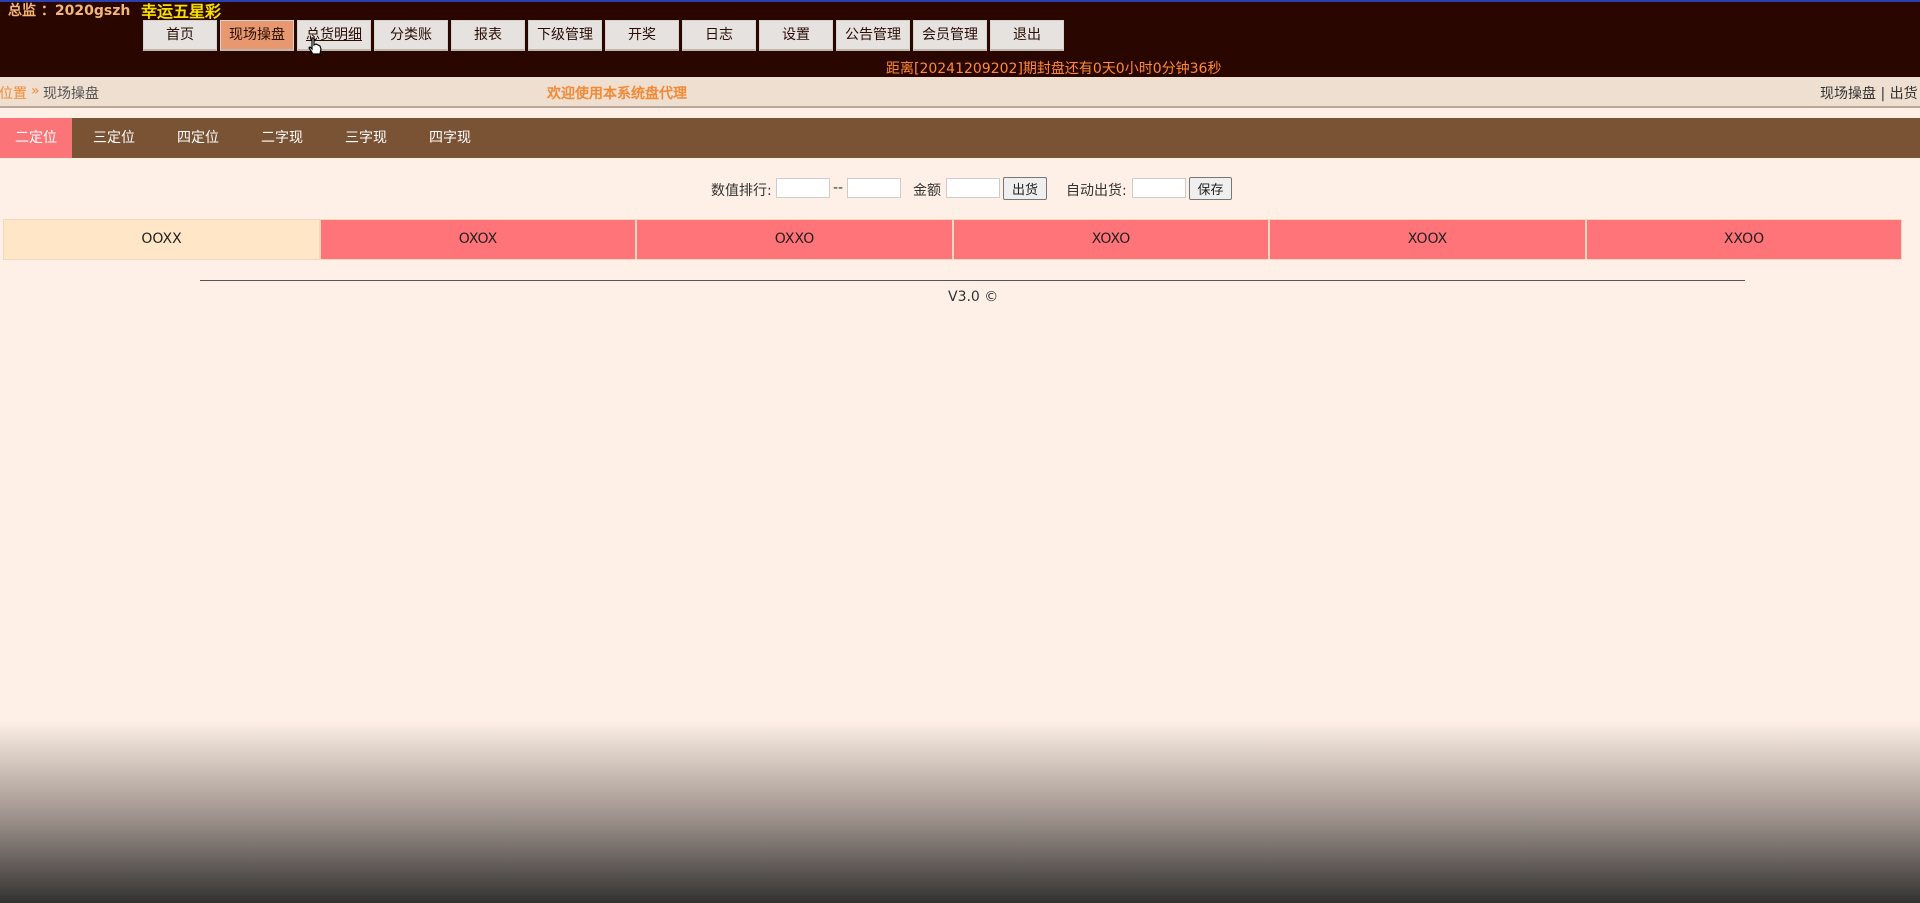  I want to click on tab-four-digit: 四字现, so click(450, 138).